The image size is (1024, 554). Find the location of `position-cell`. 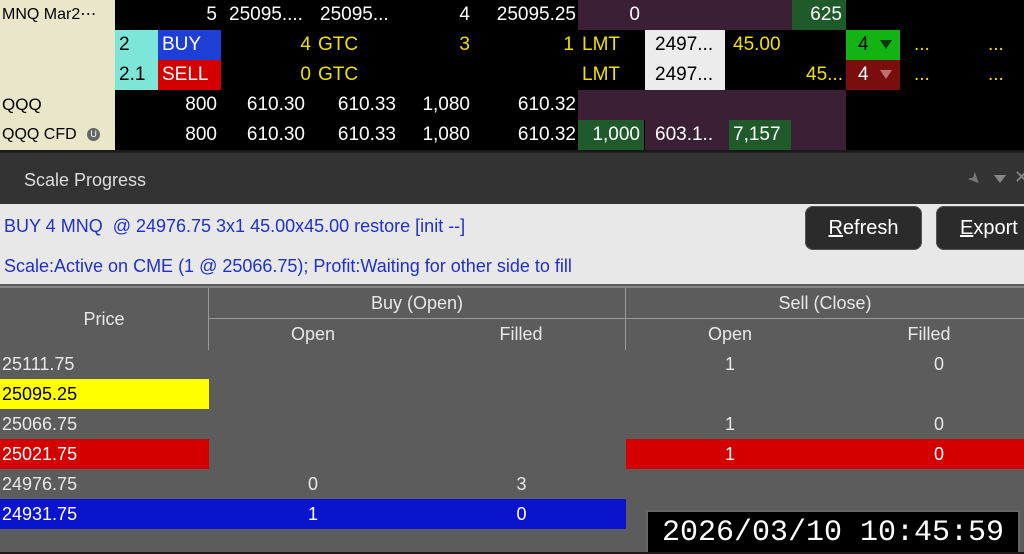

position-cell is located at coordinates (712, 105).